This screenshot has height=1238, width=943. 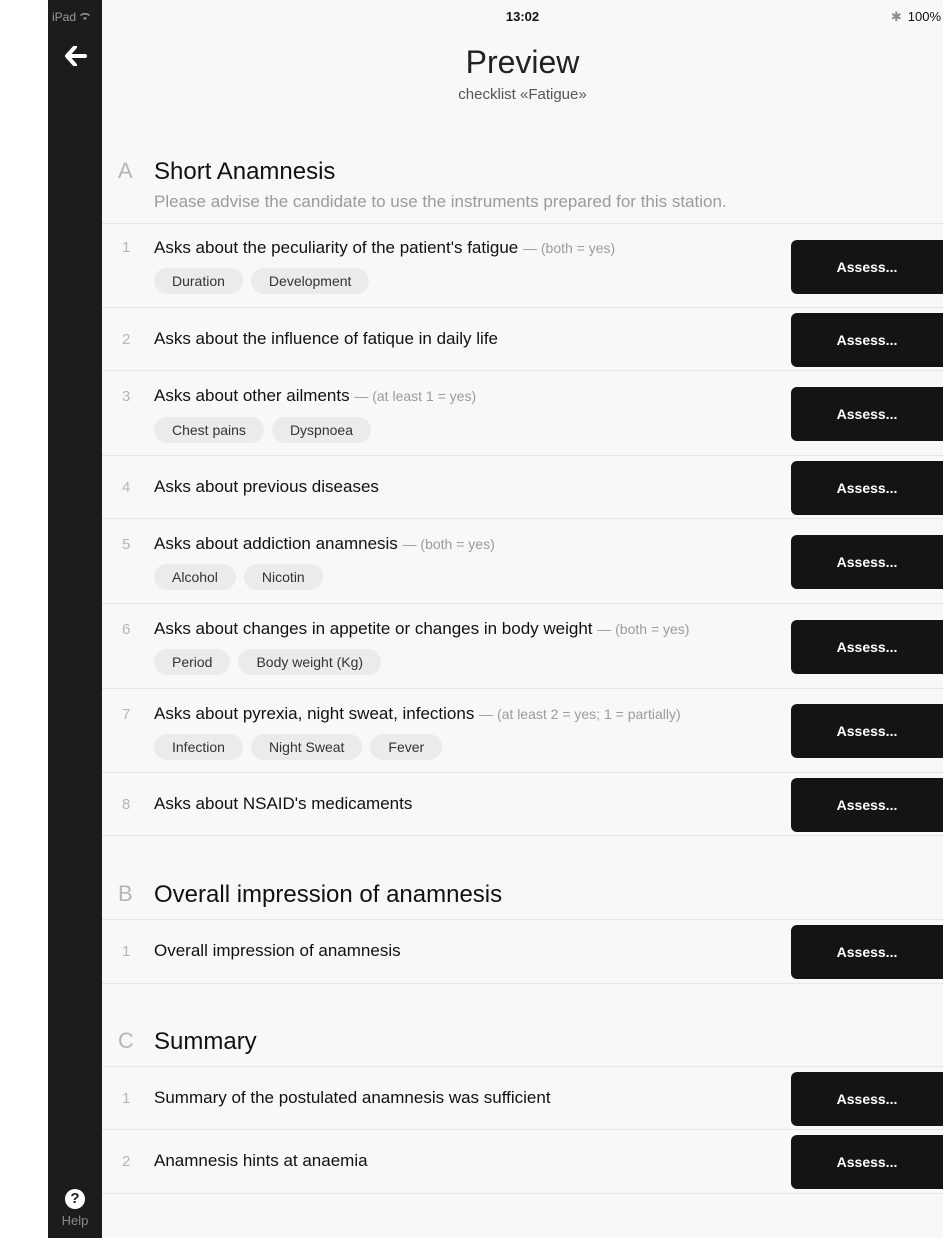 What do you see at coordinates (238, 577) in the screenshot?
I see `item-tags: Alcohol Nicotin` at bounding box center [238, 577].